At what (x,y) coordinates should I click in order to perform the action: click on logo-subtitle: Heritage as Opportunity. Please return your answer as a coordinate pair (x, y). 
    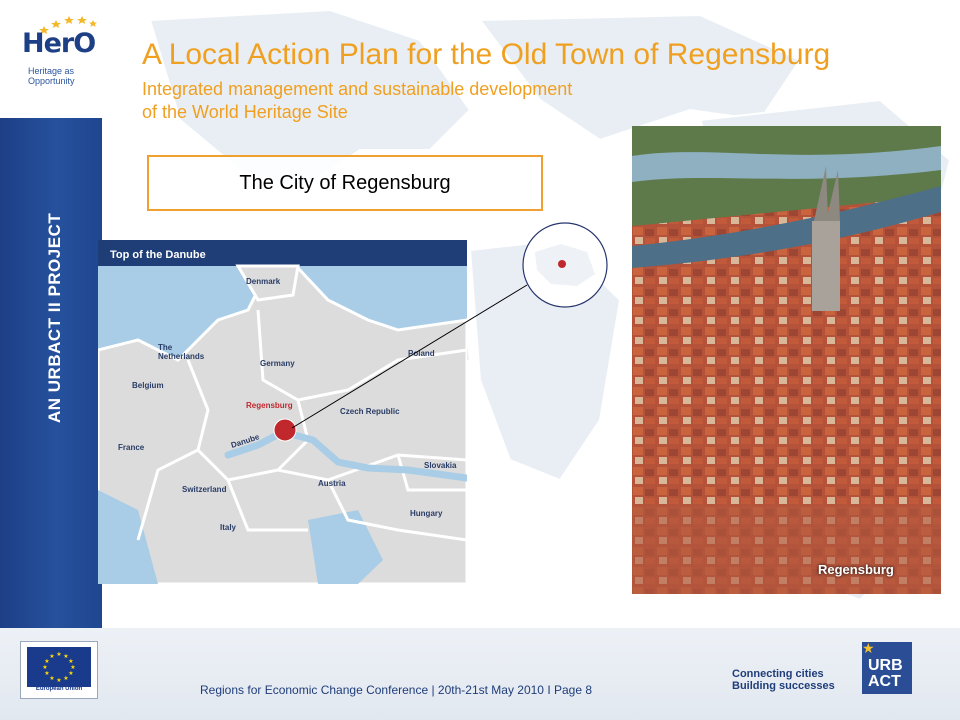
    Looking at the image, I should click on (51, 76).